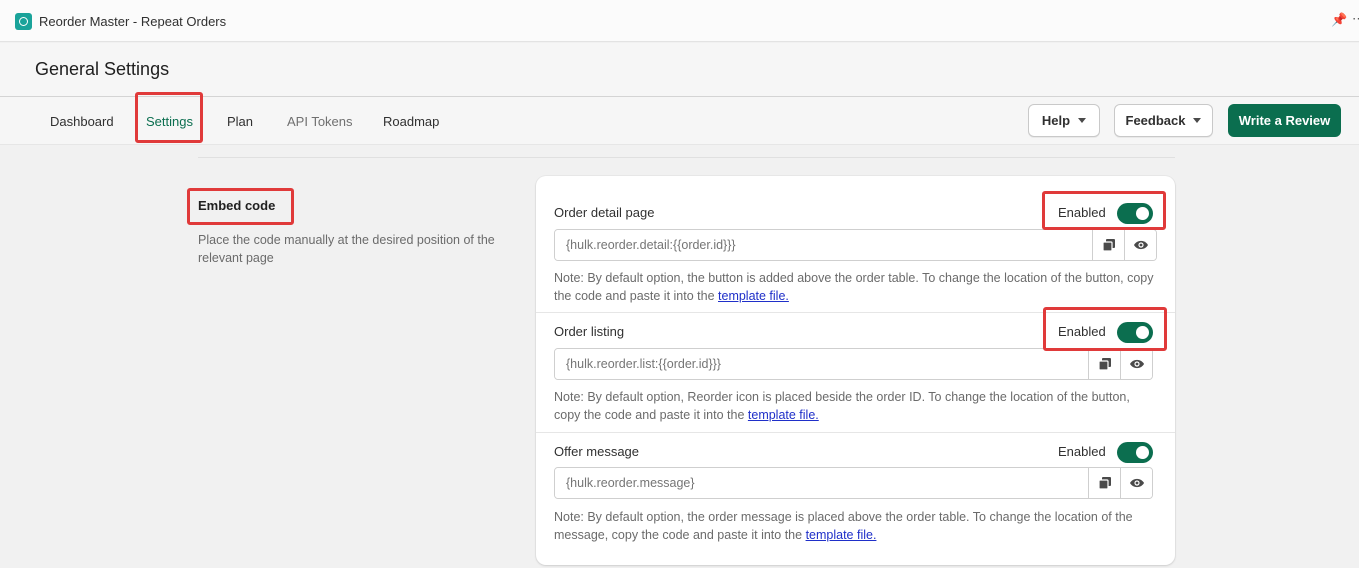 The image size is (1359, 568). What do you see at coordinates (1155, 120) in the screenshot?
I see `feedback-button-label: Feedback` at bounding box center [1155, 120].